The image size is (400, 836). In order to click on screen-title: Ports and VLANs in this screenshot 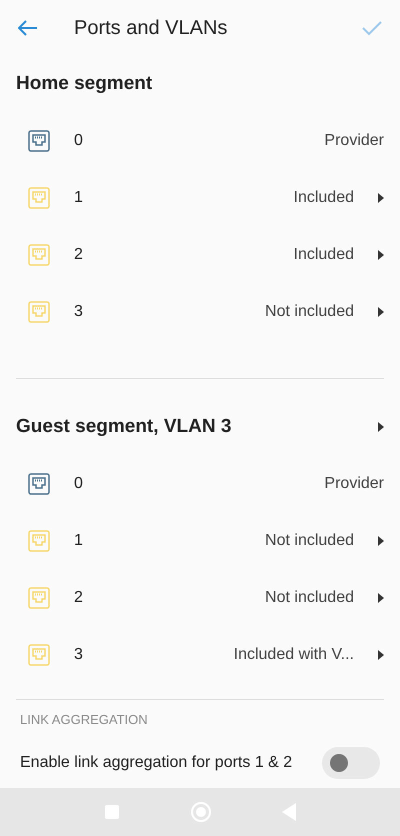, I will do `click(151, 28)`.